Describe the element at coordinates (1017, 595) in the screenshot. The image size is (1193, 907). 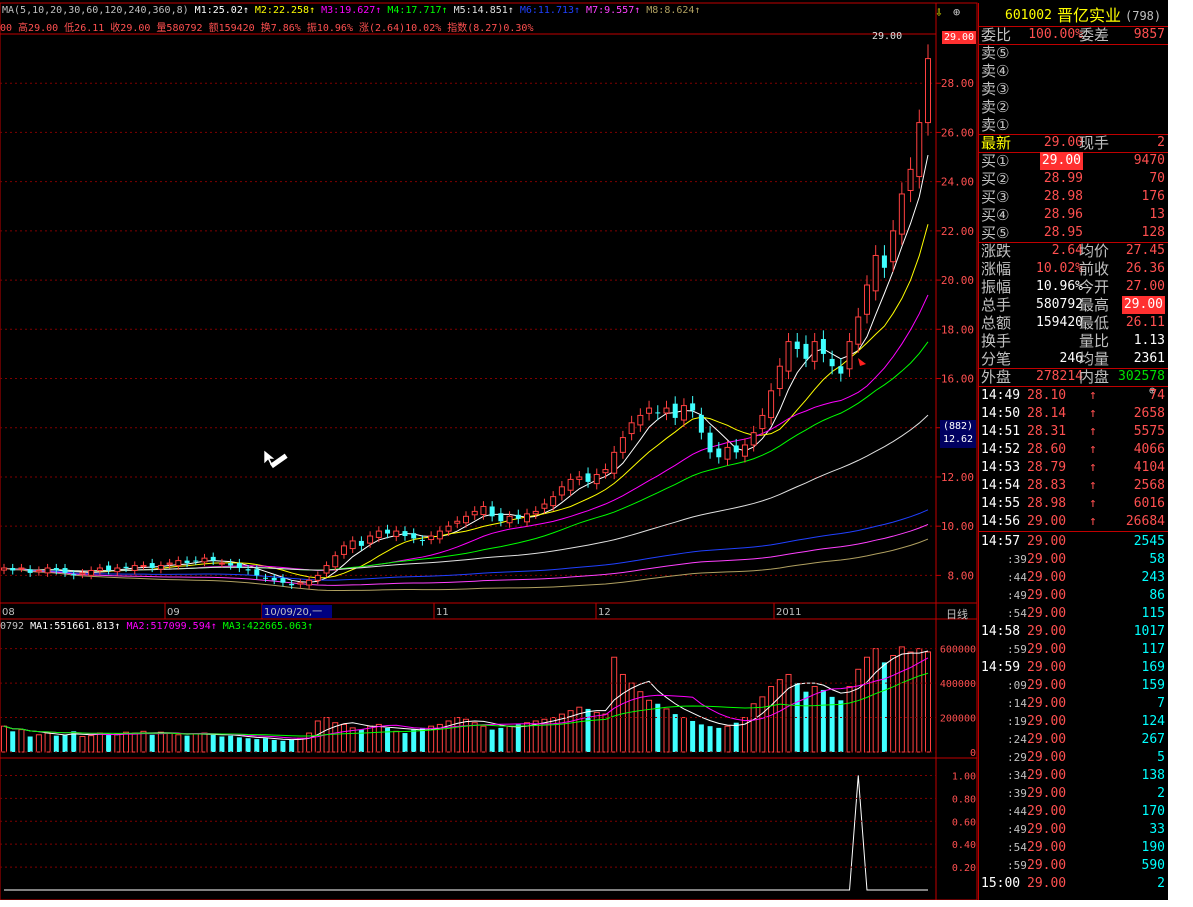
I see `tick-time: :49` at that location.